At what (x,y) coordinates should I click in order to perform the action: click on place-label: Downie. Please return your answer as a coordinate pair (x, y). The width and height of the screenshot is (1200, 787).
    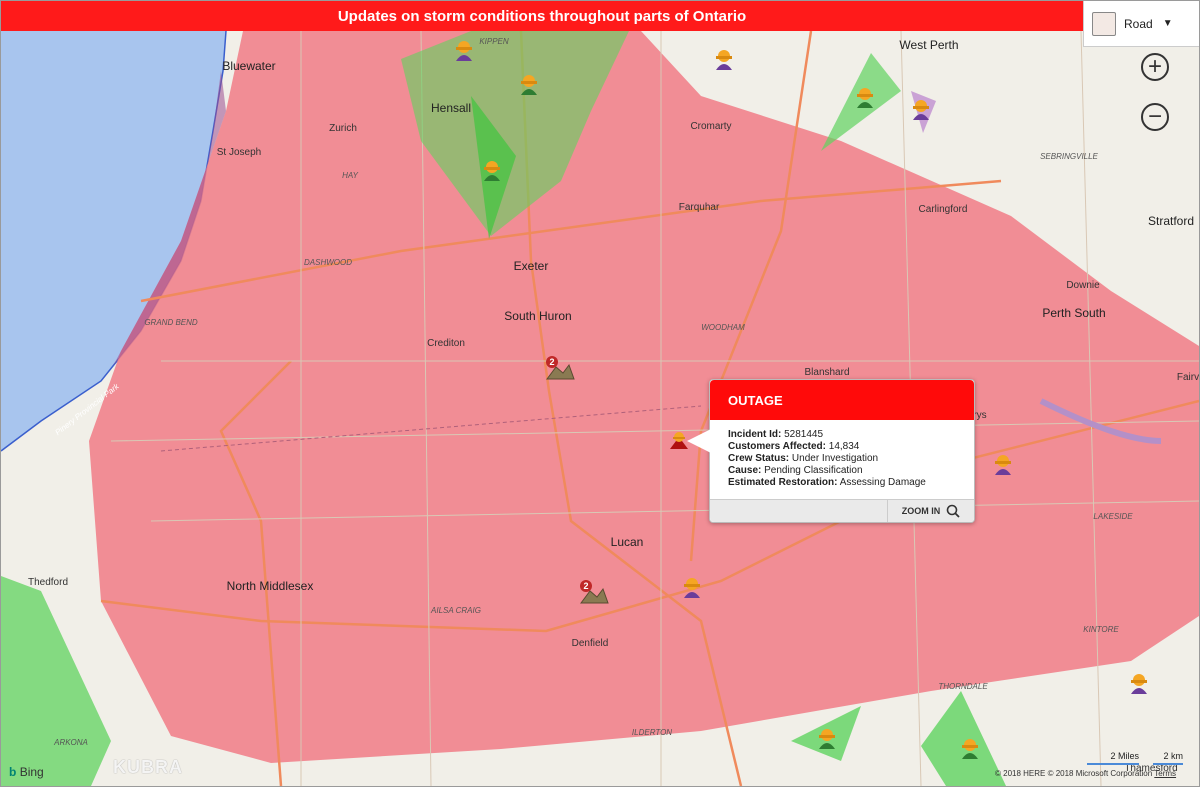
    Looking at the image, I should click on (1083, 285).